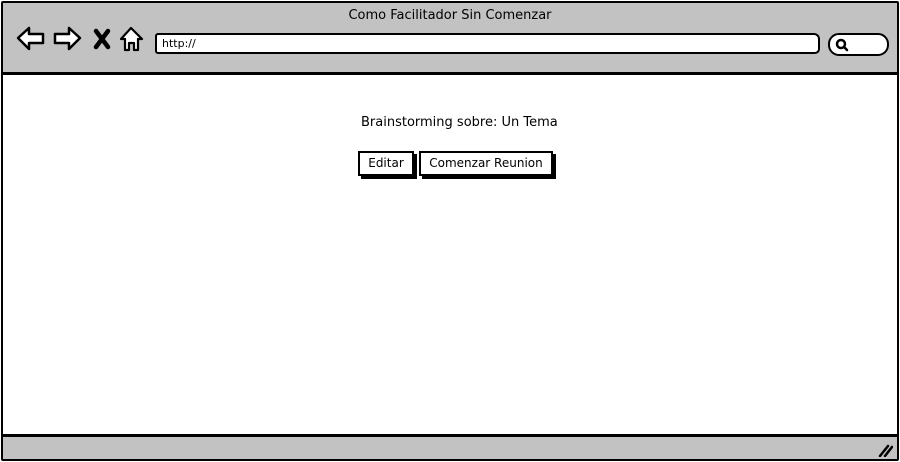 The height and width of the screenshot is (462, 900). I want to click on start-meeting-button: Comenzar Reunion, so click(486, 163).